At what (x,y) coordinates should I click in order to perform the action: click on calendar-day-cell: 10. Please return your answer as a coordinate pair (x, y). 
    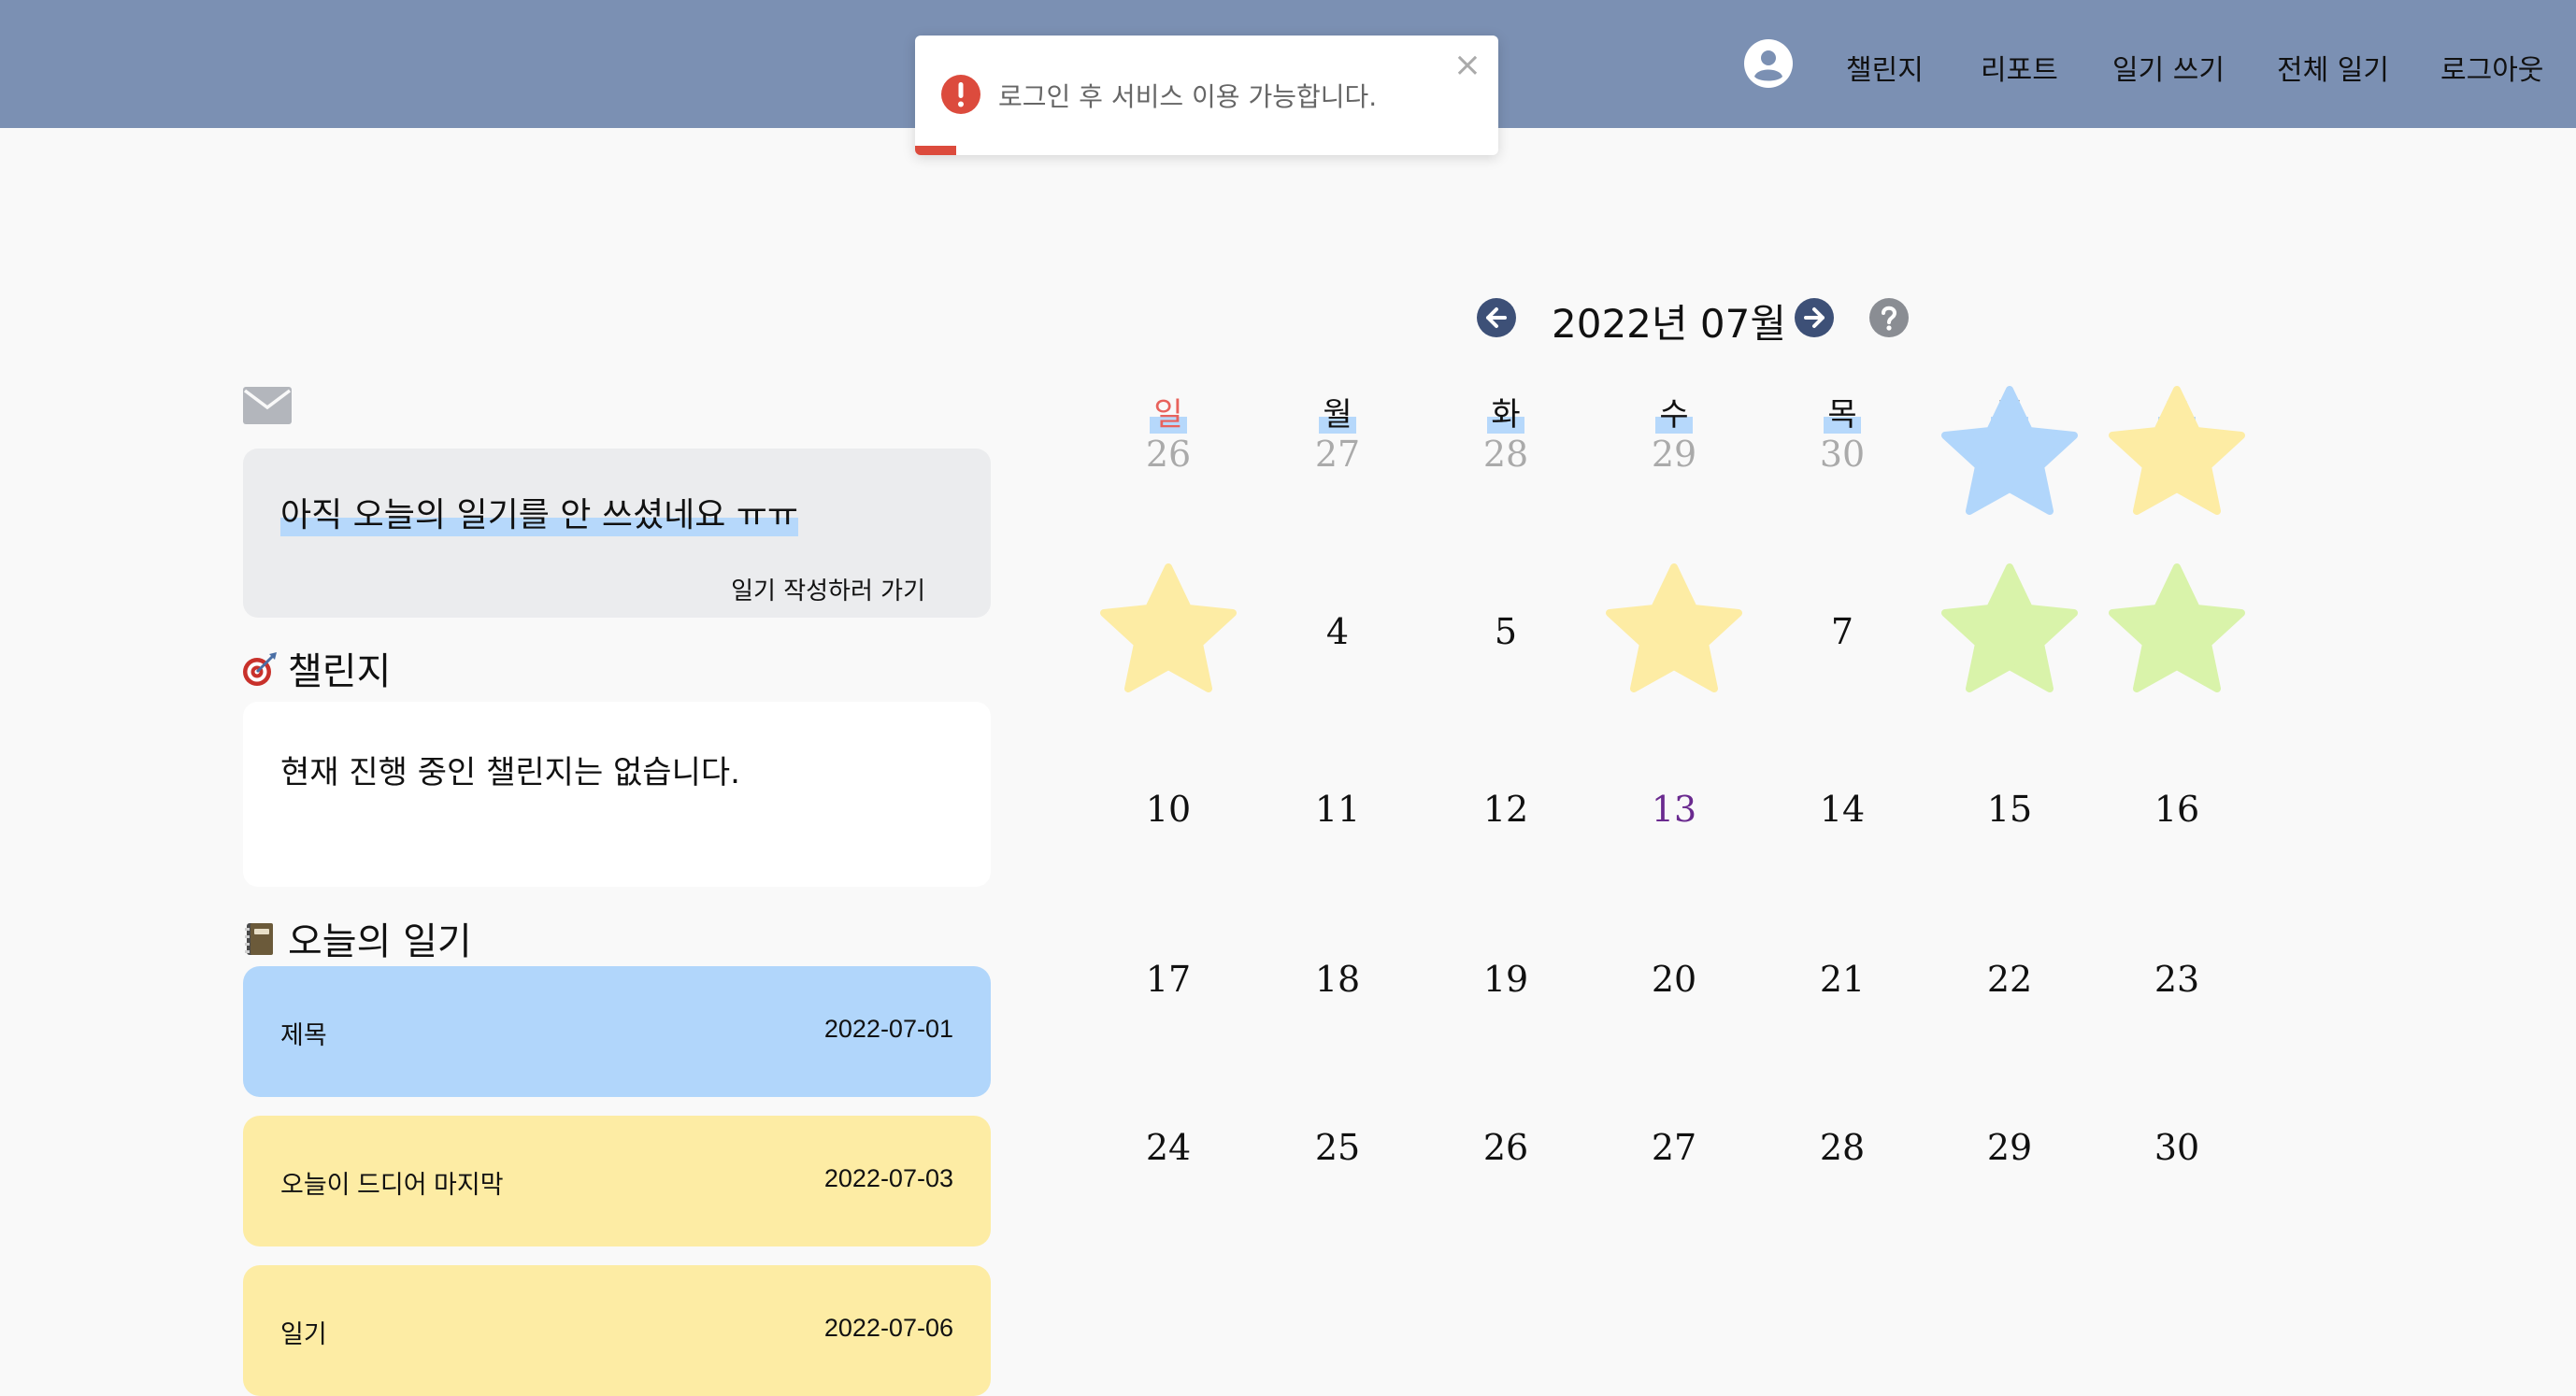
    Looking at the image, I should click on (1168, 809).